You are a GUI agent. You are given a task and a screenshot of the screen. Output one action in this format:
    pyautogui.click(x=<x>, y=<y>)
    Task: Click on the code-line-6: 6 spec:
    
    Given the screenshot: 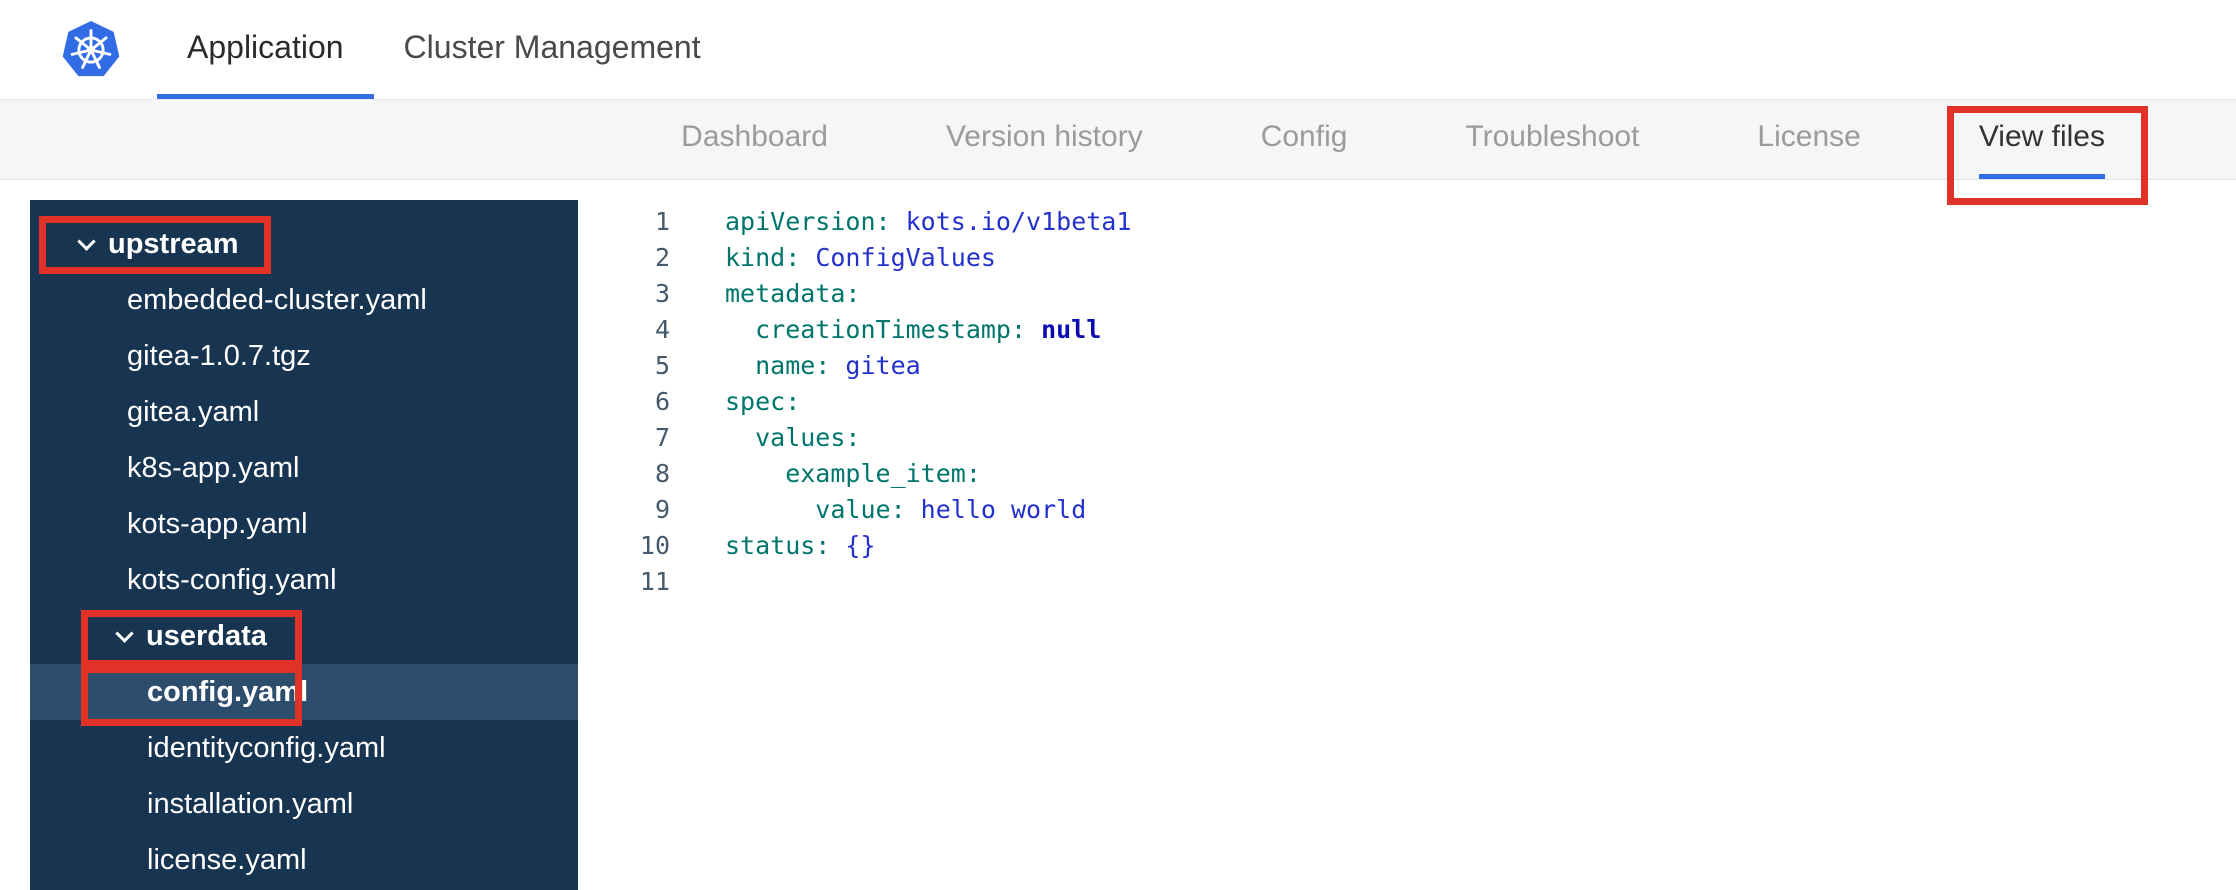 What is the action you would take?
    pyautogui.click(x=1407, y=402)
    